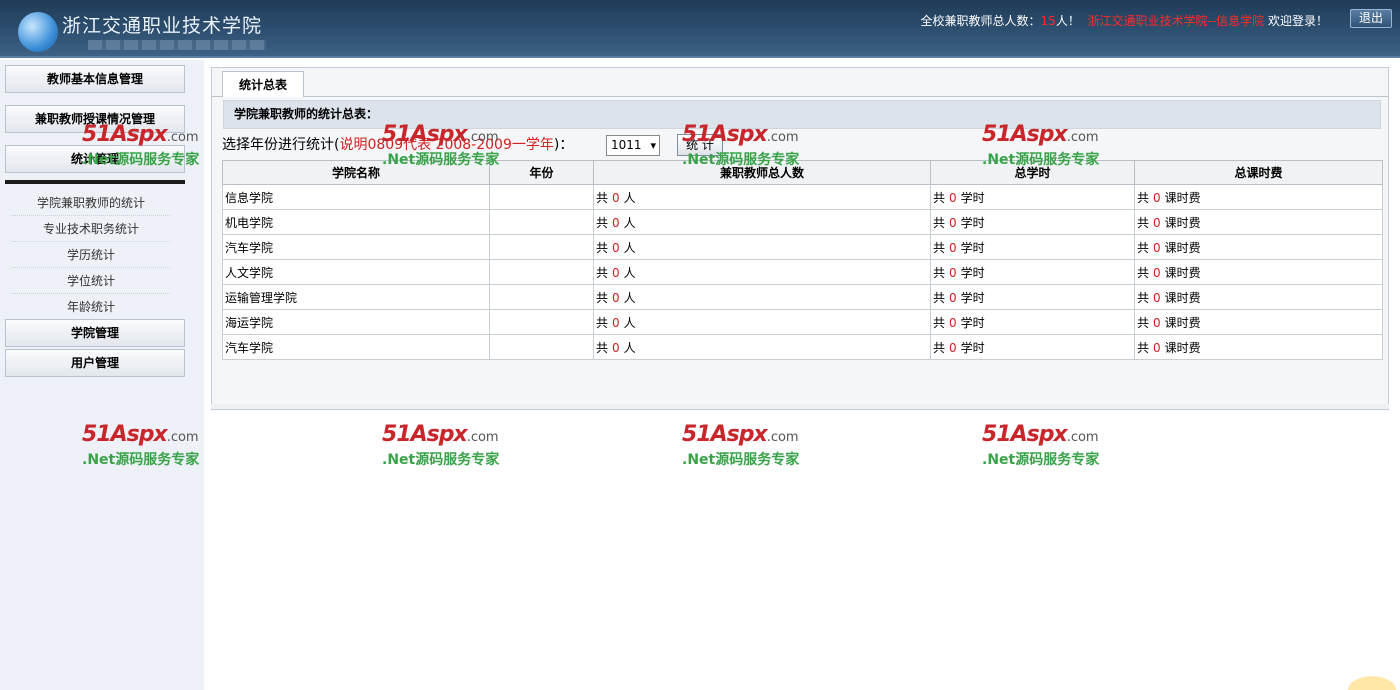  I want to click on table-row: 人文学院共 0 人共 0 学时共 0 课时费, so click(802, 272).